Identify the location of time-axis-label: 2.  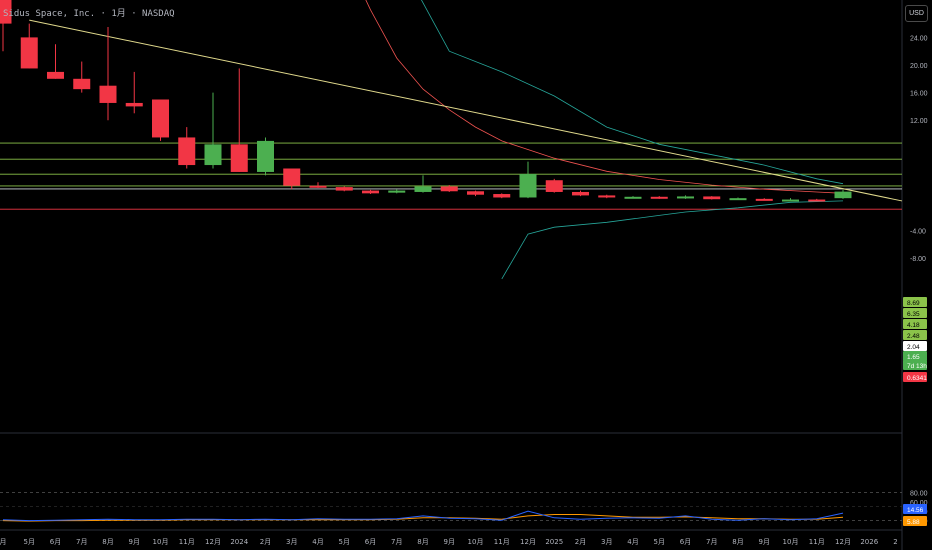
(895, 542).